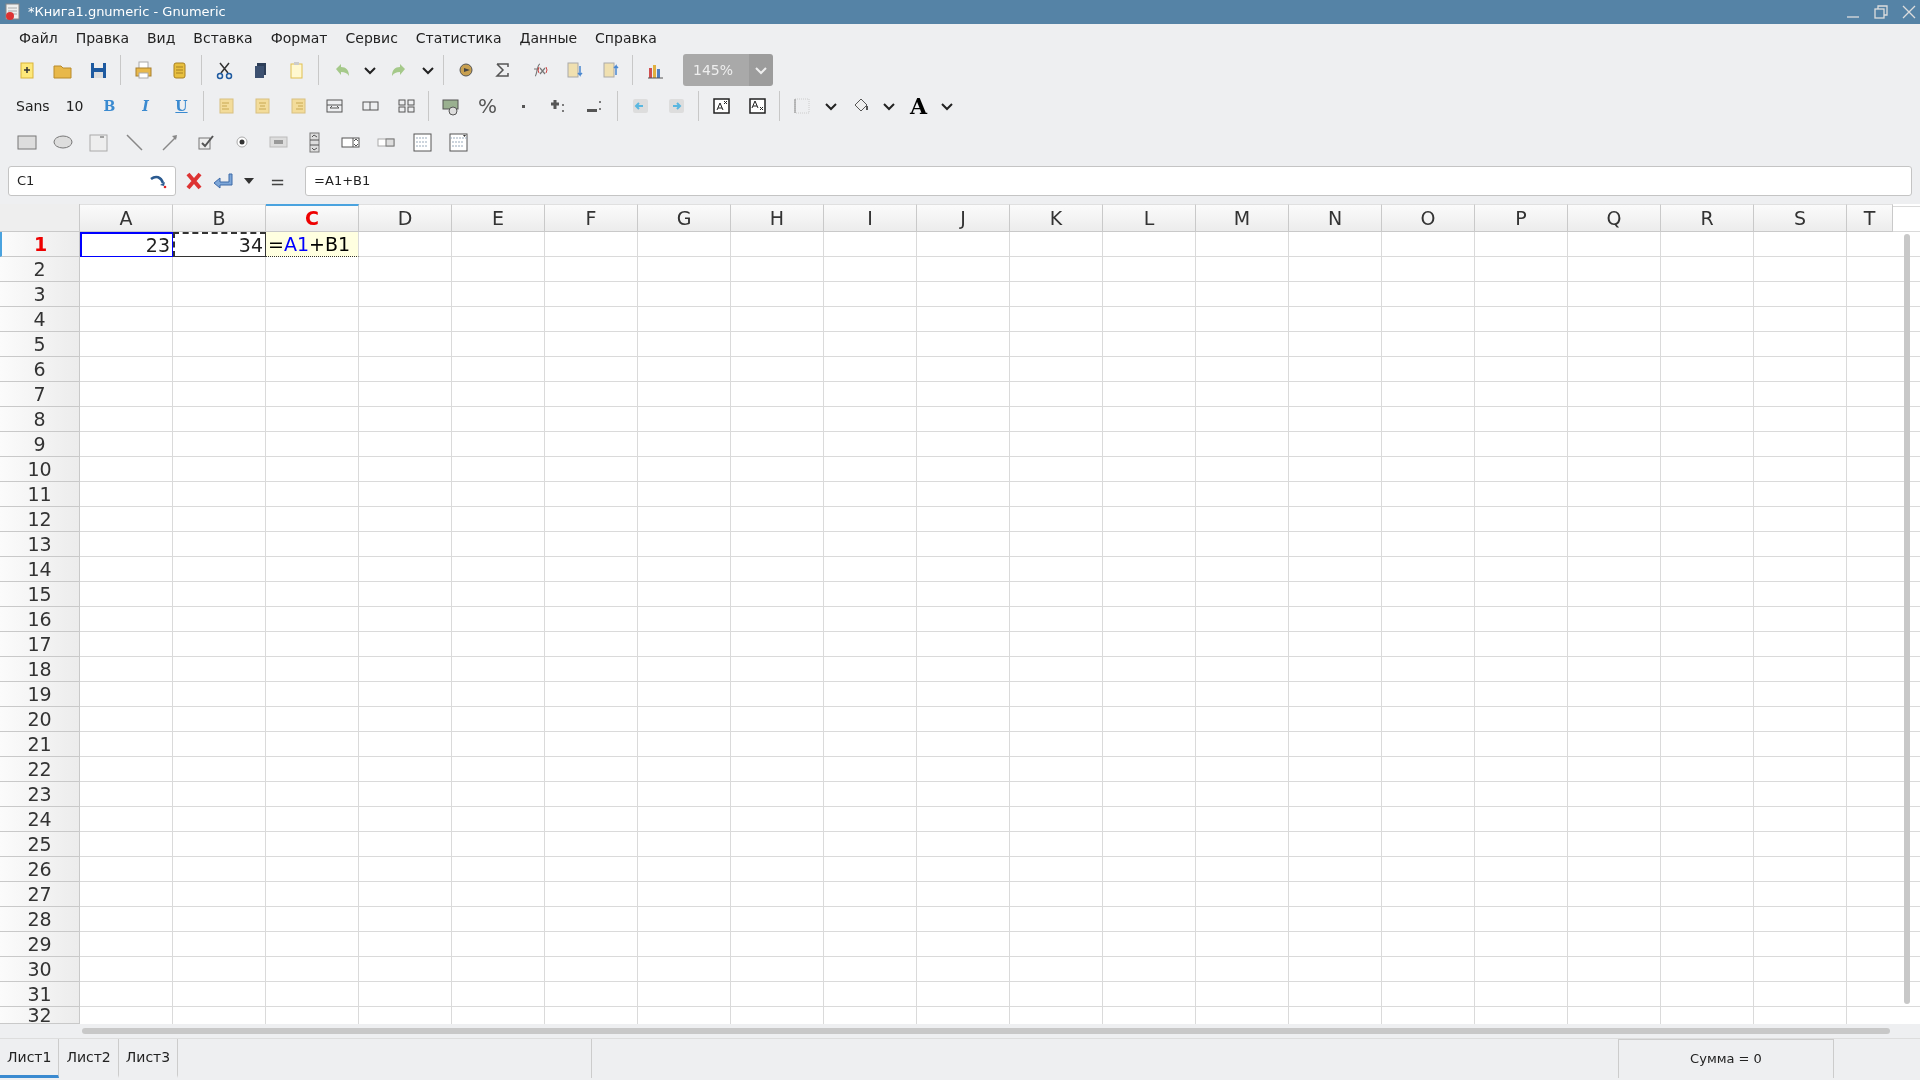 The width and height of the screenshot is (1920, 1080). I want to click on row-header: 25, so click(40, 844).